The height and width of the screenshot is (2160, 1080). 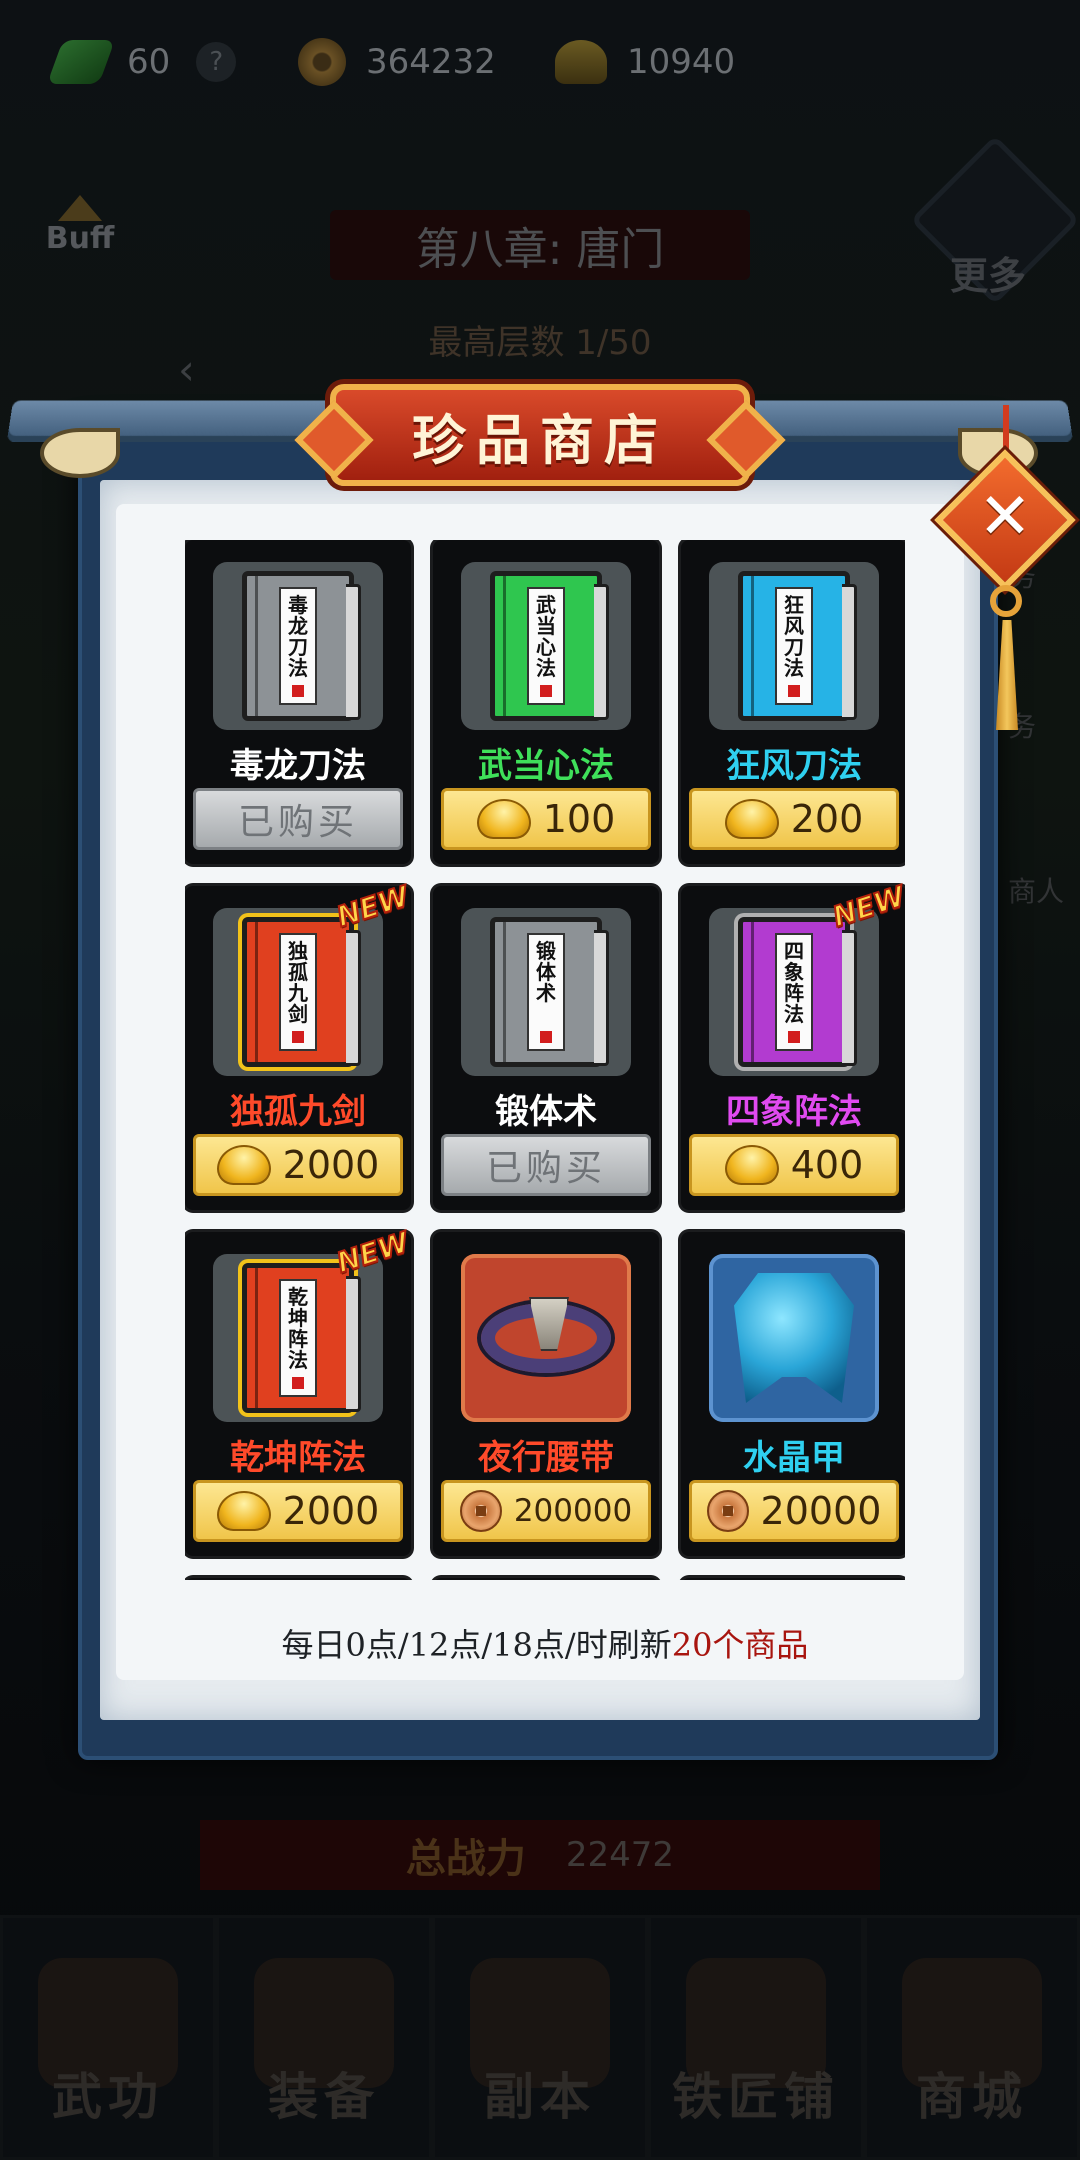 I want to click on manual-book-icon: 锻体术, so click(x=549, y=992).